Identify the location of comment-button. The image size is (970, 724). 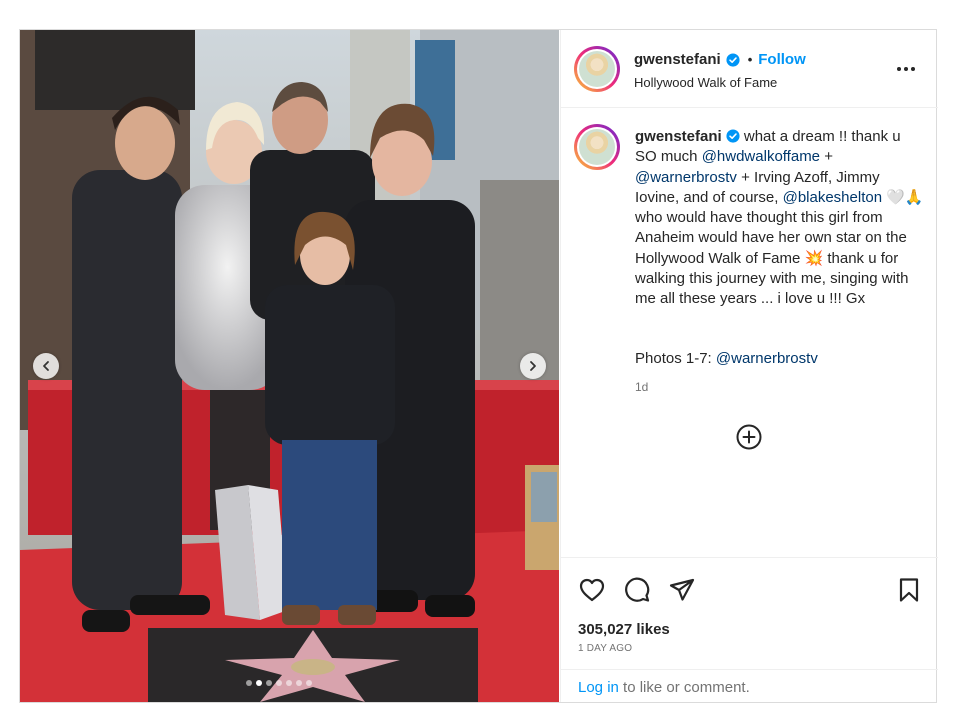
(637, 590).